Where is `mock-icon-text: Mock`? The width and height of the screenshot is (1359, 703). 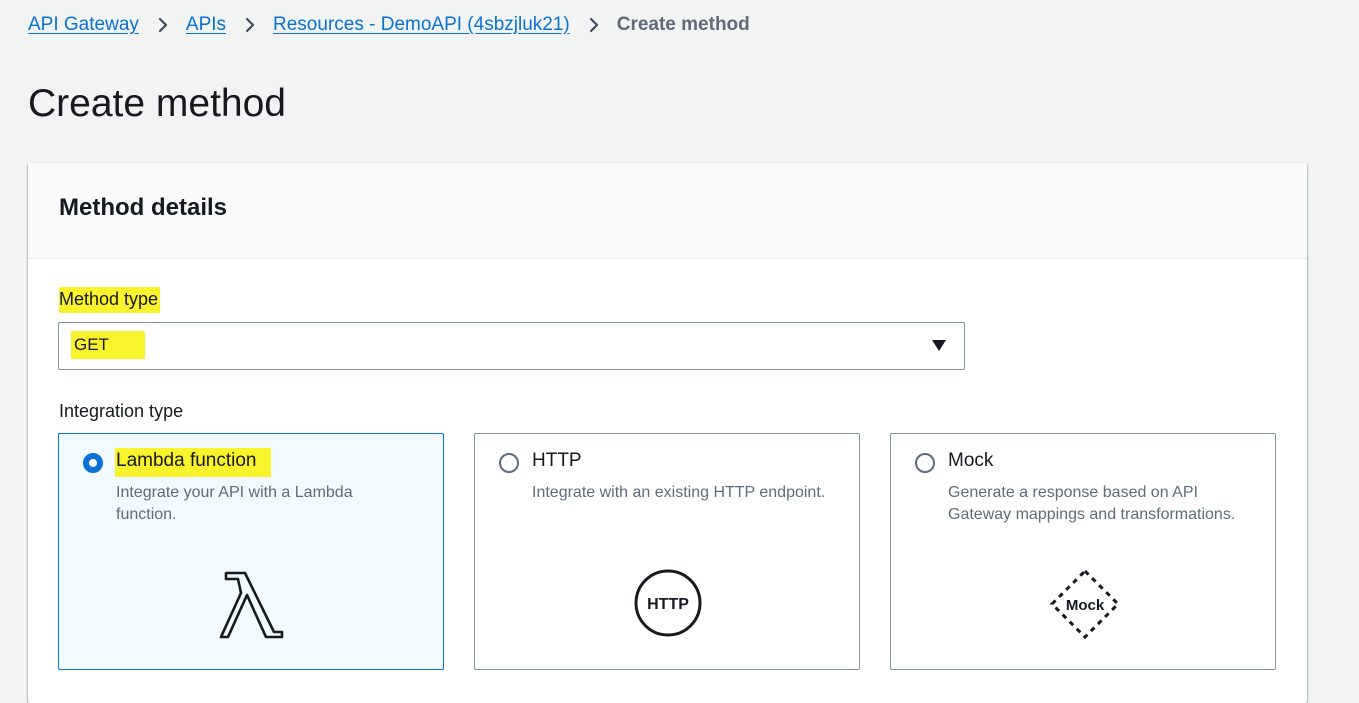
mock-icon-text: Mock is located at coordinates (1085, 605).